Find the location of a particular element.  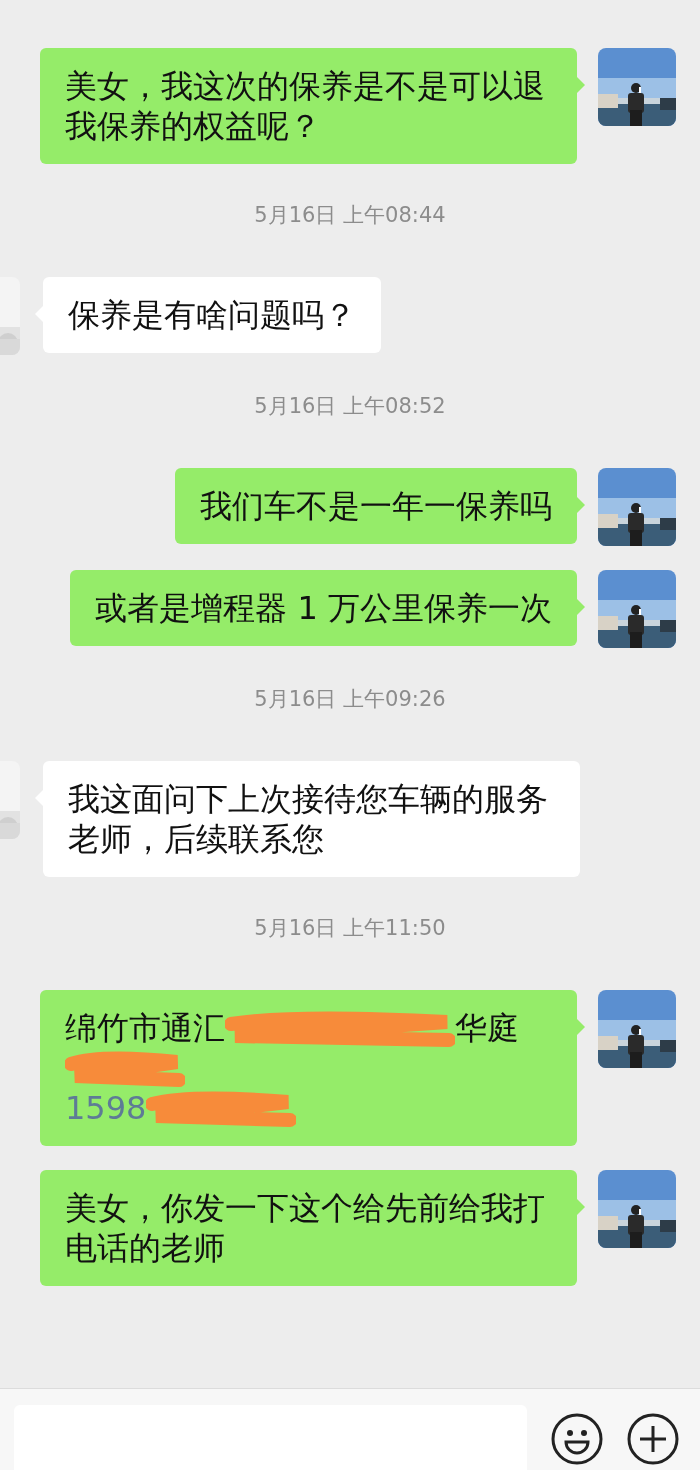

timestamp: 5月16日 上午08:52 is located at coordinates (350, 406).